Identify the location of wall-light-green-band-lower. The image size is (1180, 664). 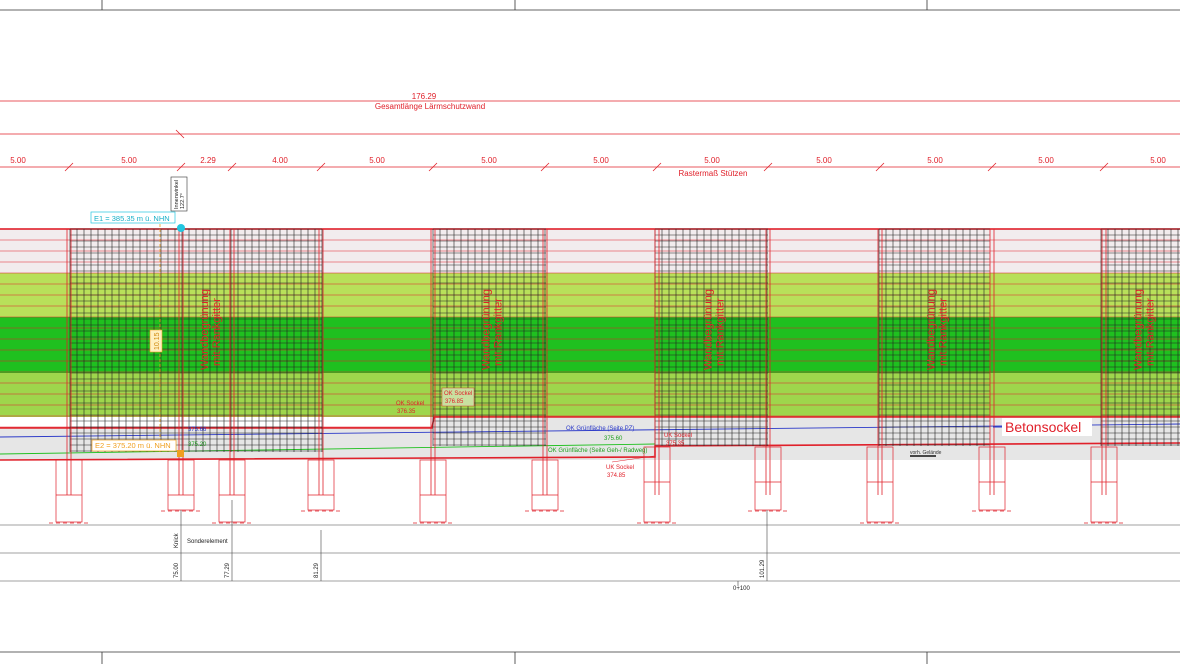
(590, 395).